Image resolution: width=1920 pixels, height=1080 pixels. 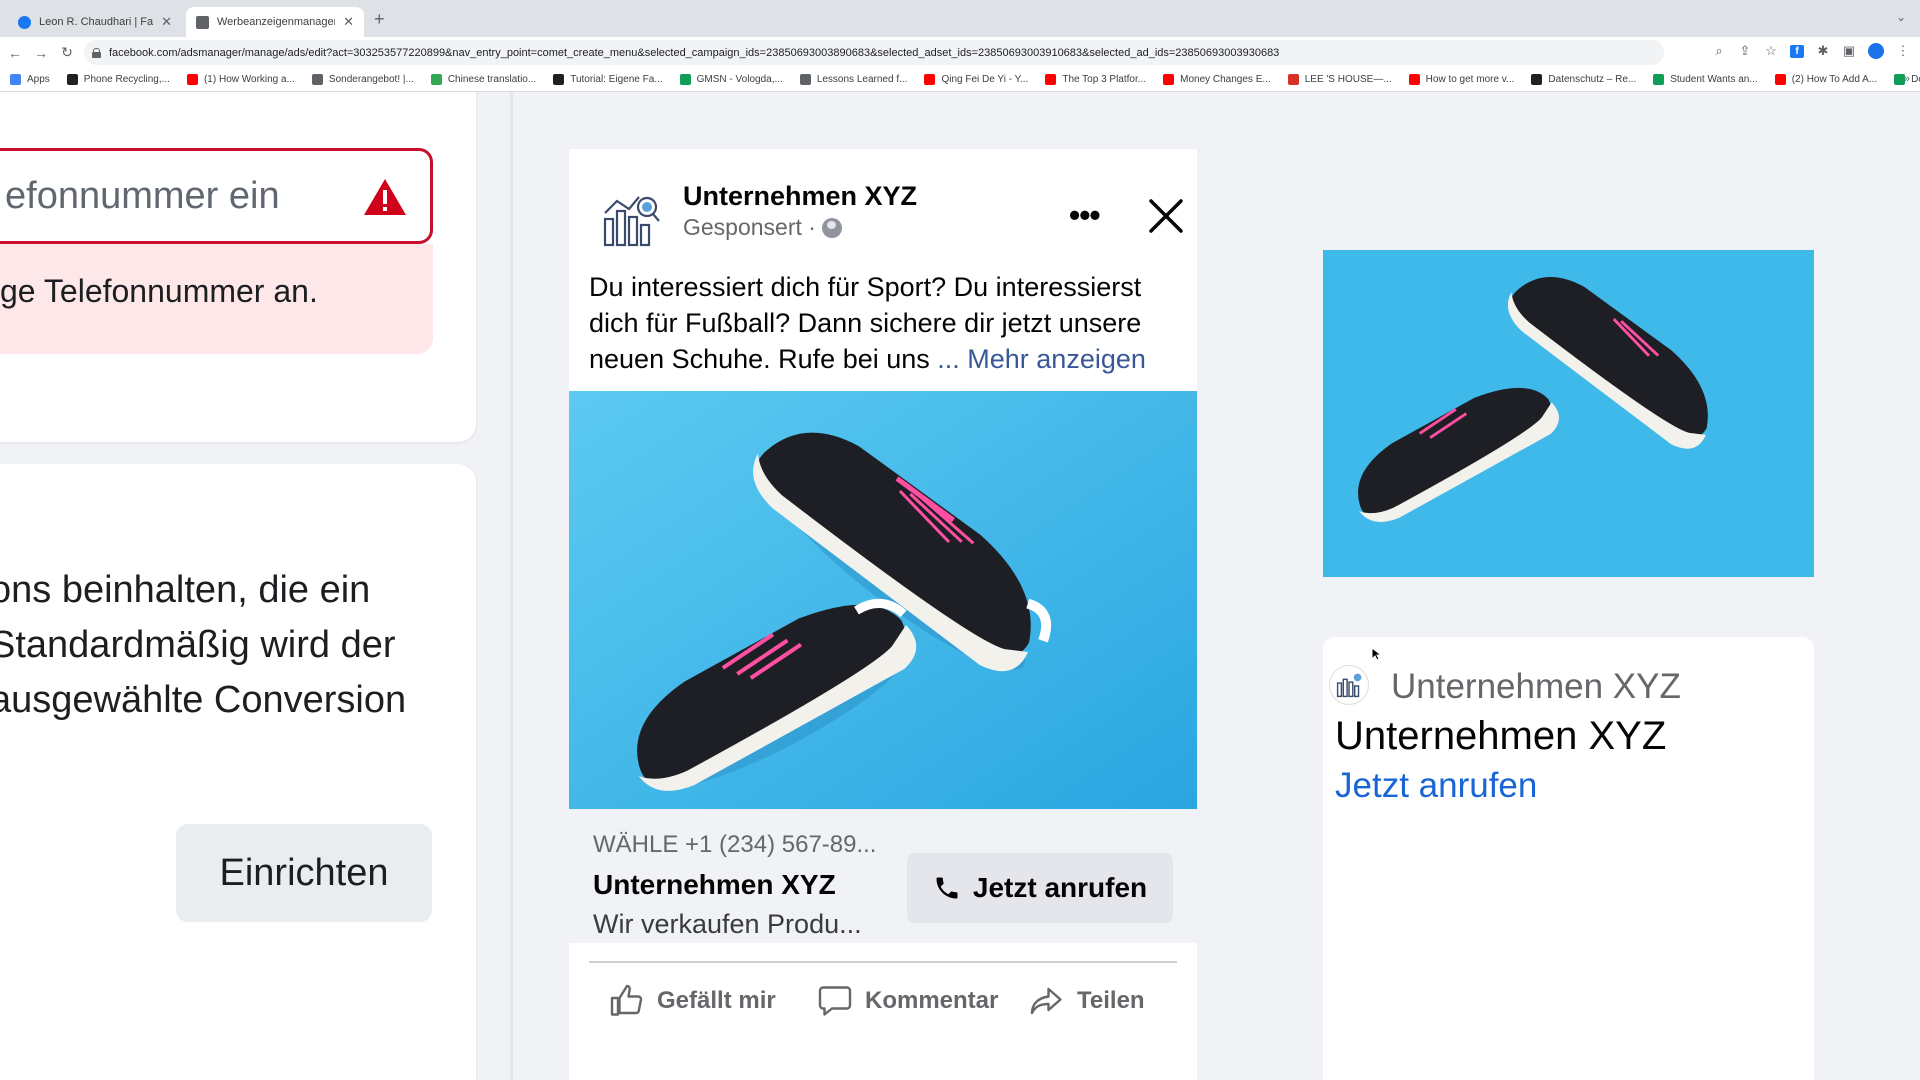 I want to click on menu-icon: ⋮, so click(x=1903, y=51).